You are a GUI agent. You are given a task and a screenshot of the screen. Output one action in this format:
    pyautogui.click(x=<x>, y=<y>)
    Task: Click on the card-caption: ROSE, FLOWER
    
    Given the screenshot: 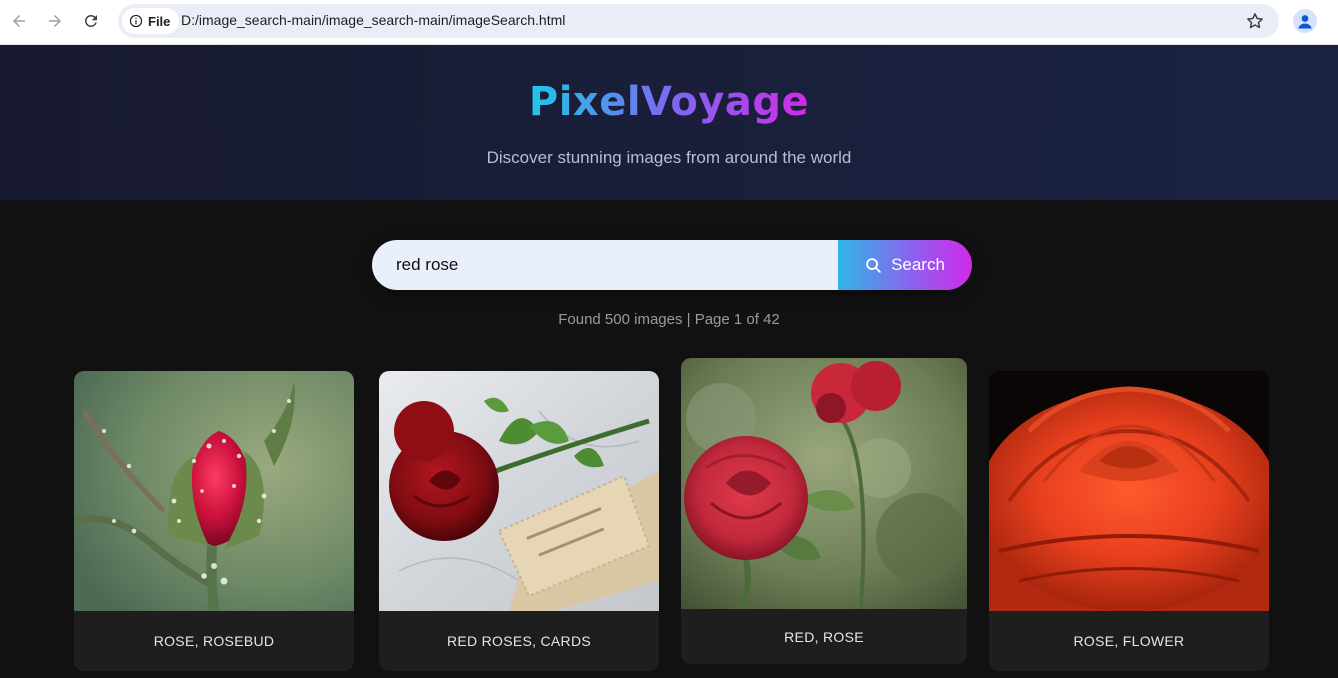 What is the action you would take?
    pyautogui.click(x=1129, y=641)
    